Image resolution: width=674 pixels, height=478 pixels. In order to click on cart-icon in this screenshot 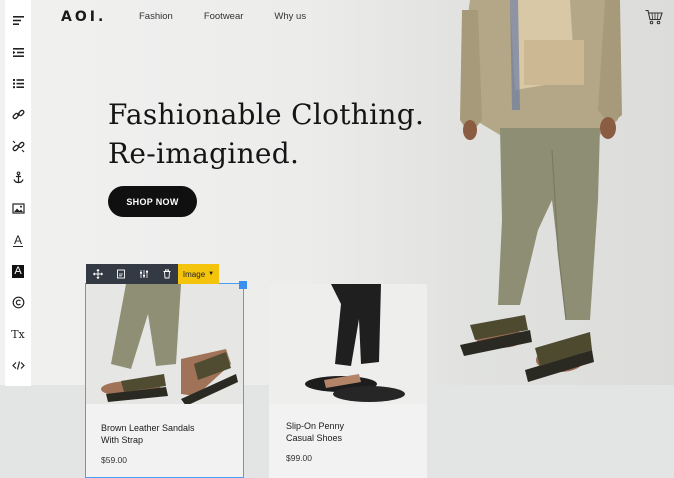, I will do `click(654, 17)`.